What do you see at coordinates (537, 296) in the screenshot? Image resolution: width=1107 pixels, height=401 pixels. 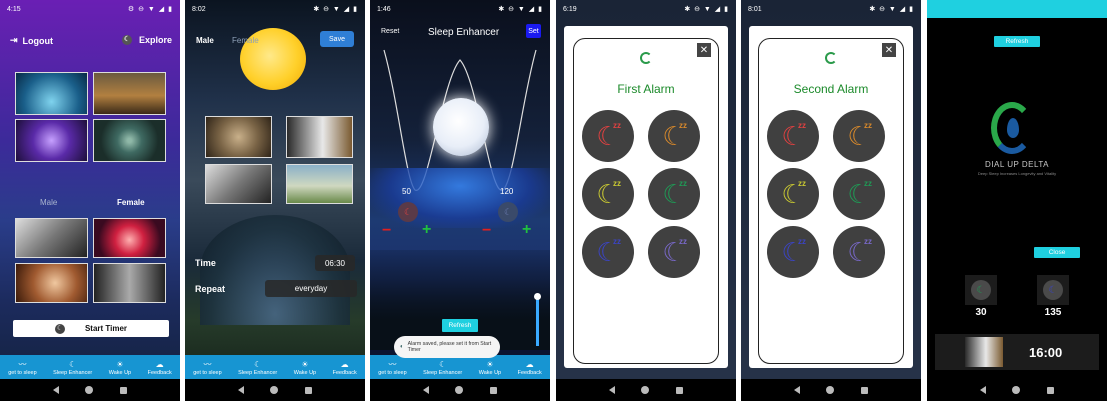 I see `slider-knob` at bounding box center [537, 296].